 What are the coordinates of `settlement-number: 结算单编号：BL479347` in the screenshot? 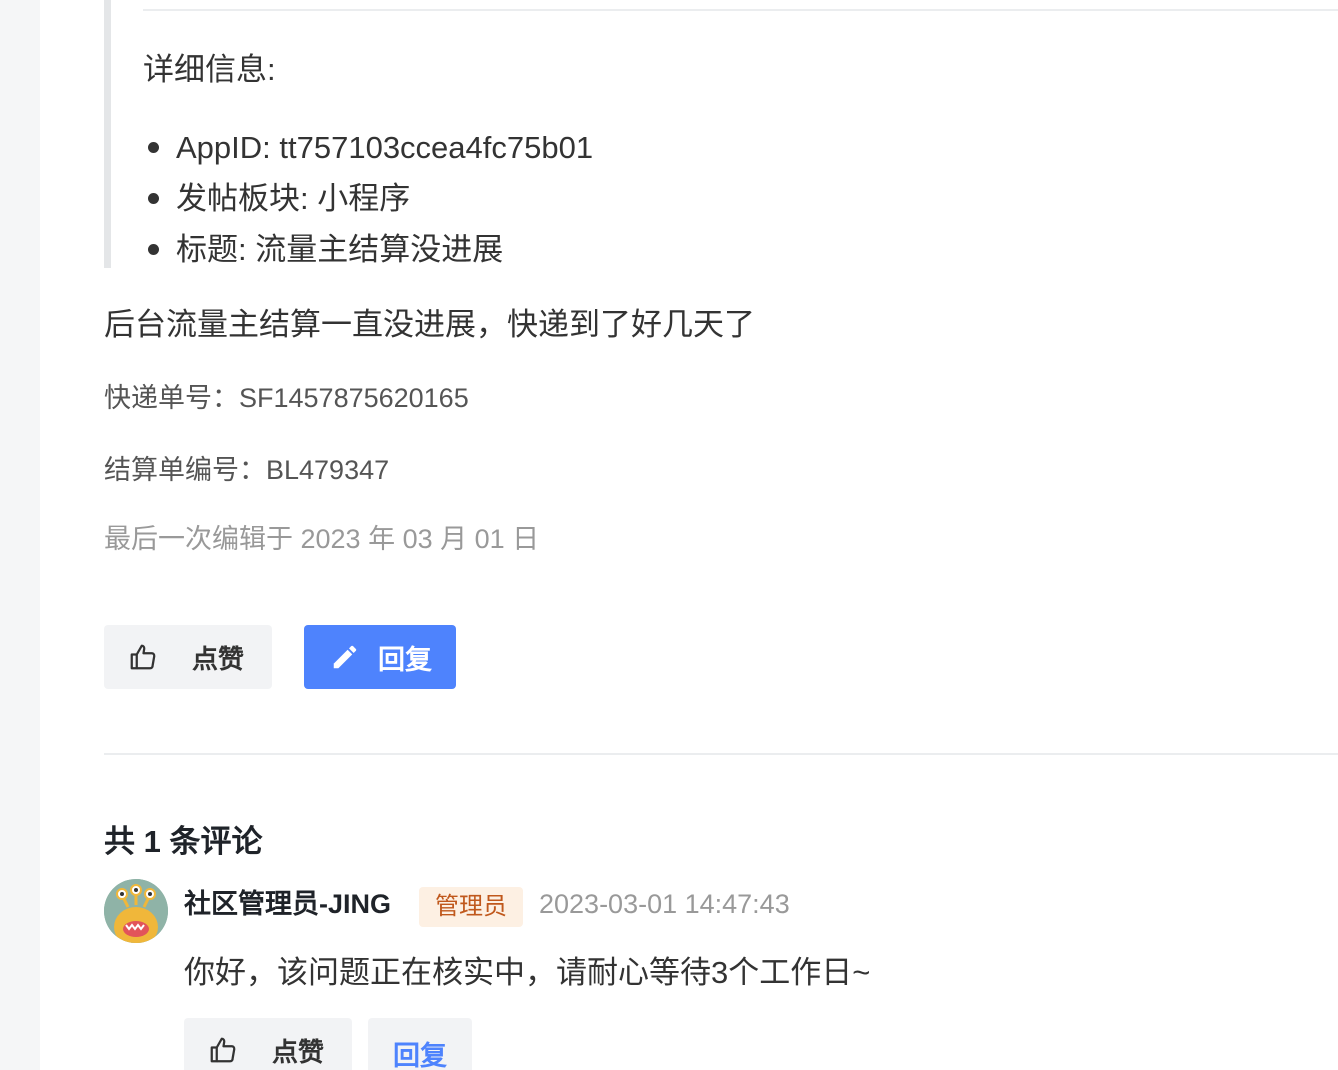 It's located at (247, 470).